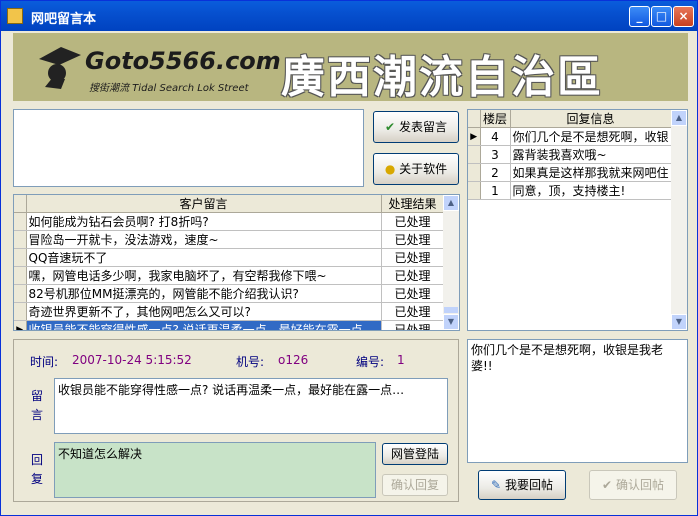 The height and width of the screenshot is (516, 698). I want to click on lightbulb-icon: ●, so click(390, 169).